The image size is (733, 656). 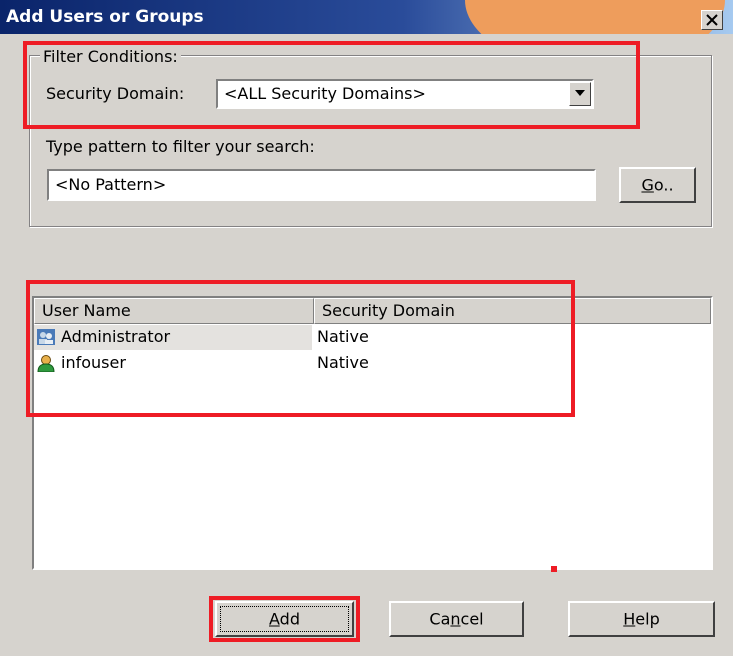 I want to click on close-icon, so click(x=712, y=20).